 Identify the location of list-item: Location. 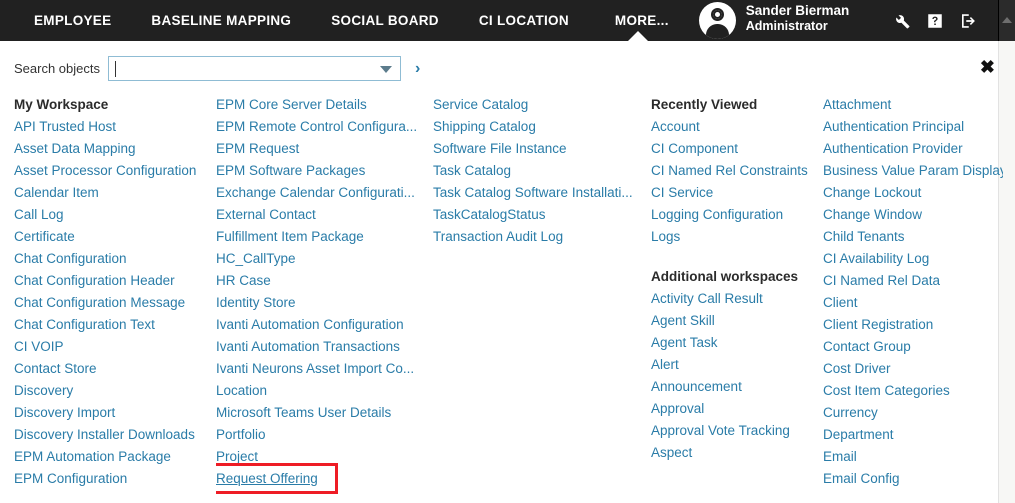
(324, 391).